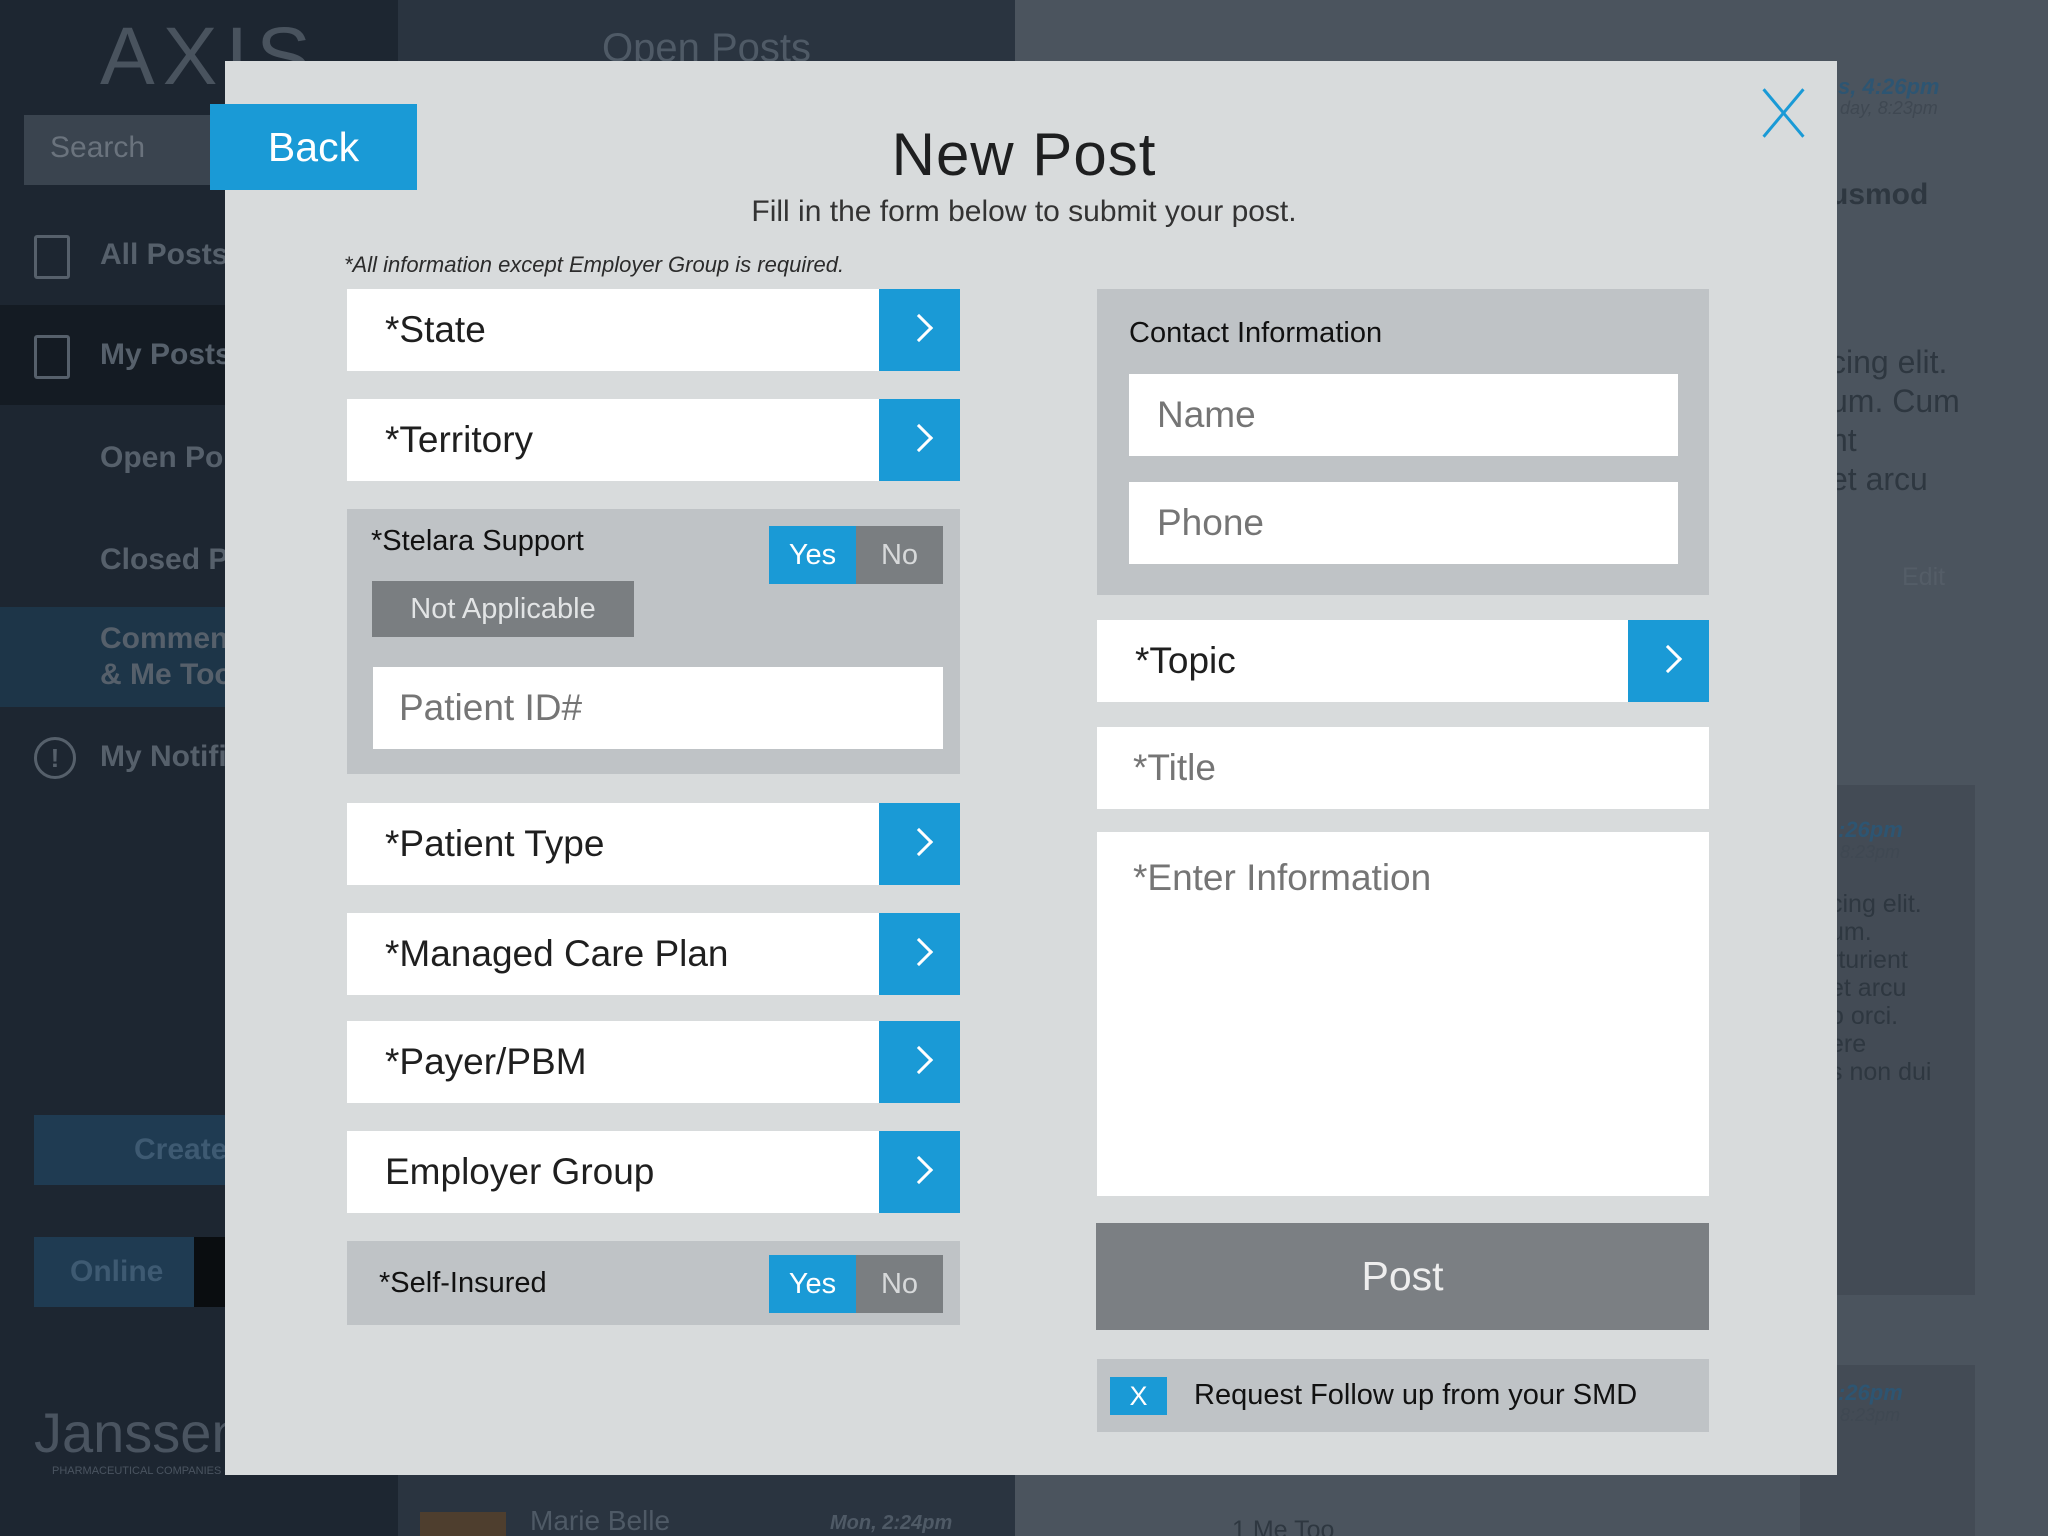 This screenshot has height=1536, width=2048. I want to click on contact-information-title: Contact Information, so click(1256, 333).